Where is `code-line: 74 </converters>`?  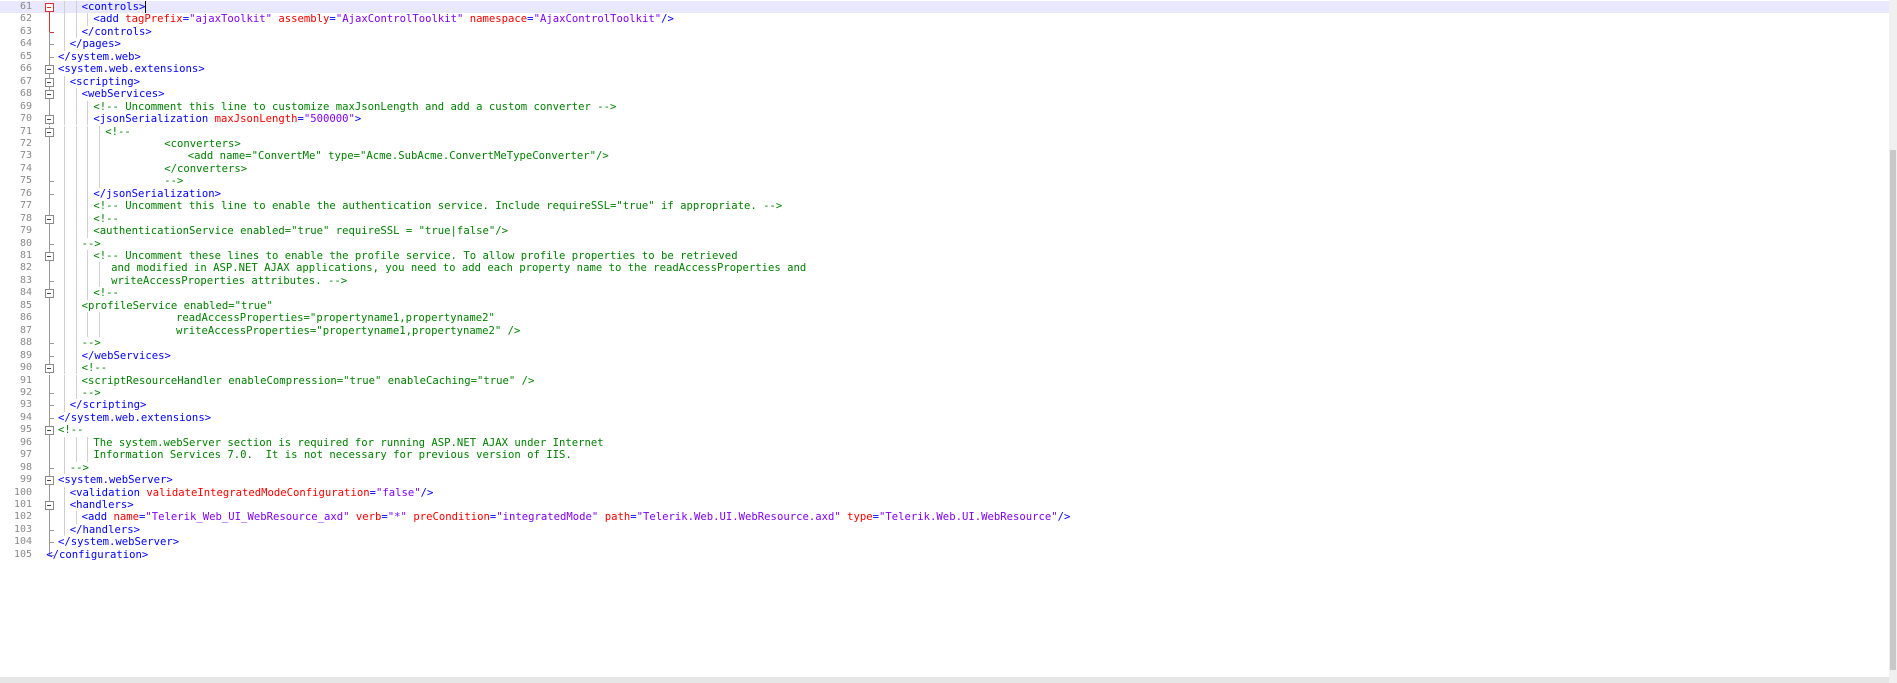 code-line: 74 </converters> is located at coordinates (944, 169).